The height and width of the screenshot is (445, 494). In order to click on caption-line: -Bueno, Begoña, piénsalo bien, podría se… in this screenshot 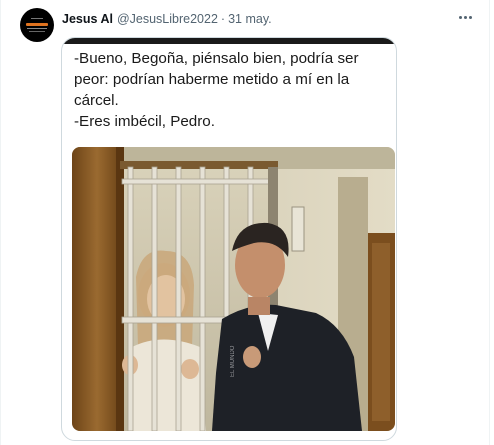, I will do `click(216, 58)`.